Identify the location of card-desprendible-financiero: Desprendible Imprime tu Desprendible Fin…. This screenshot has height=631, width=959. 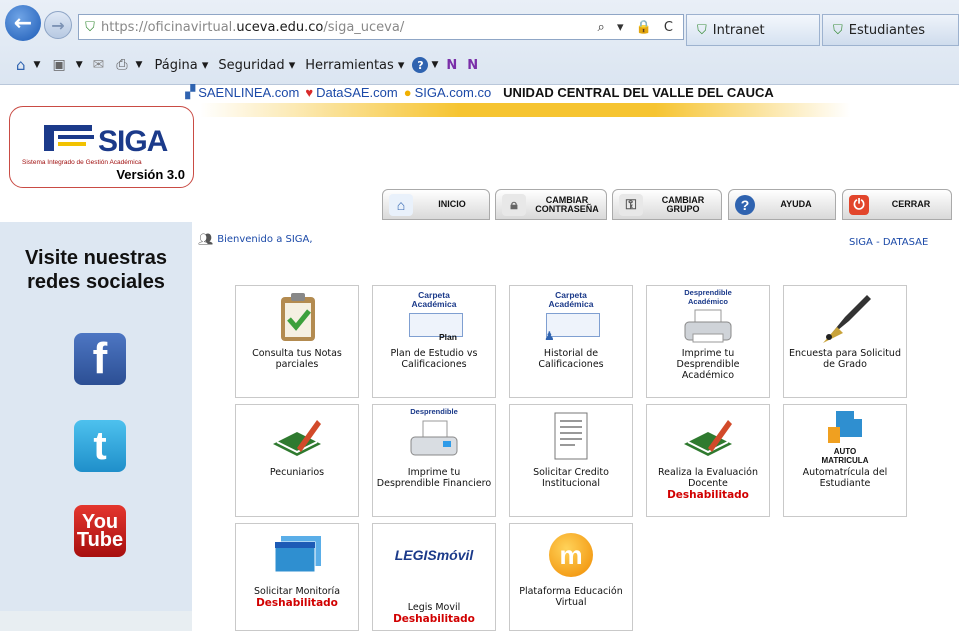
(434, 460).